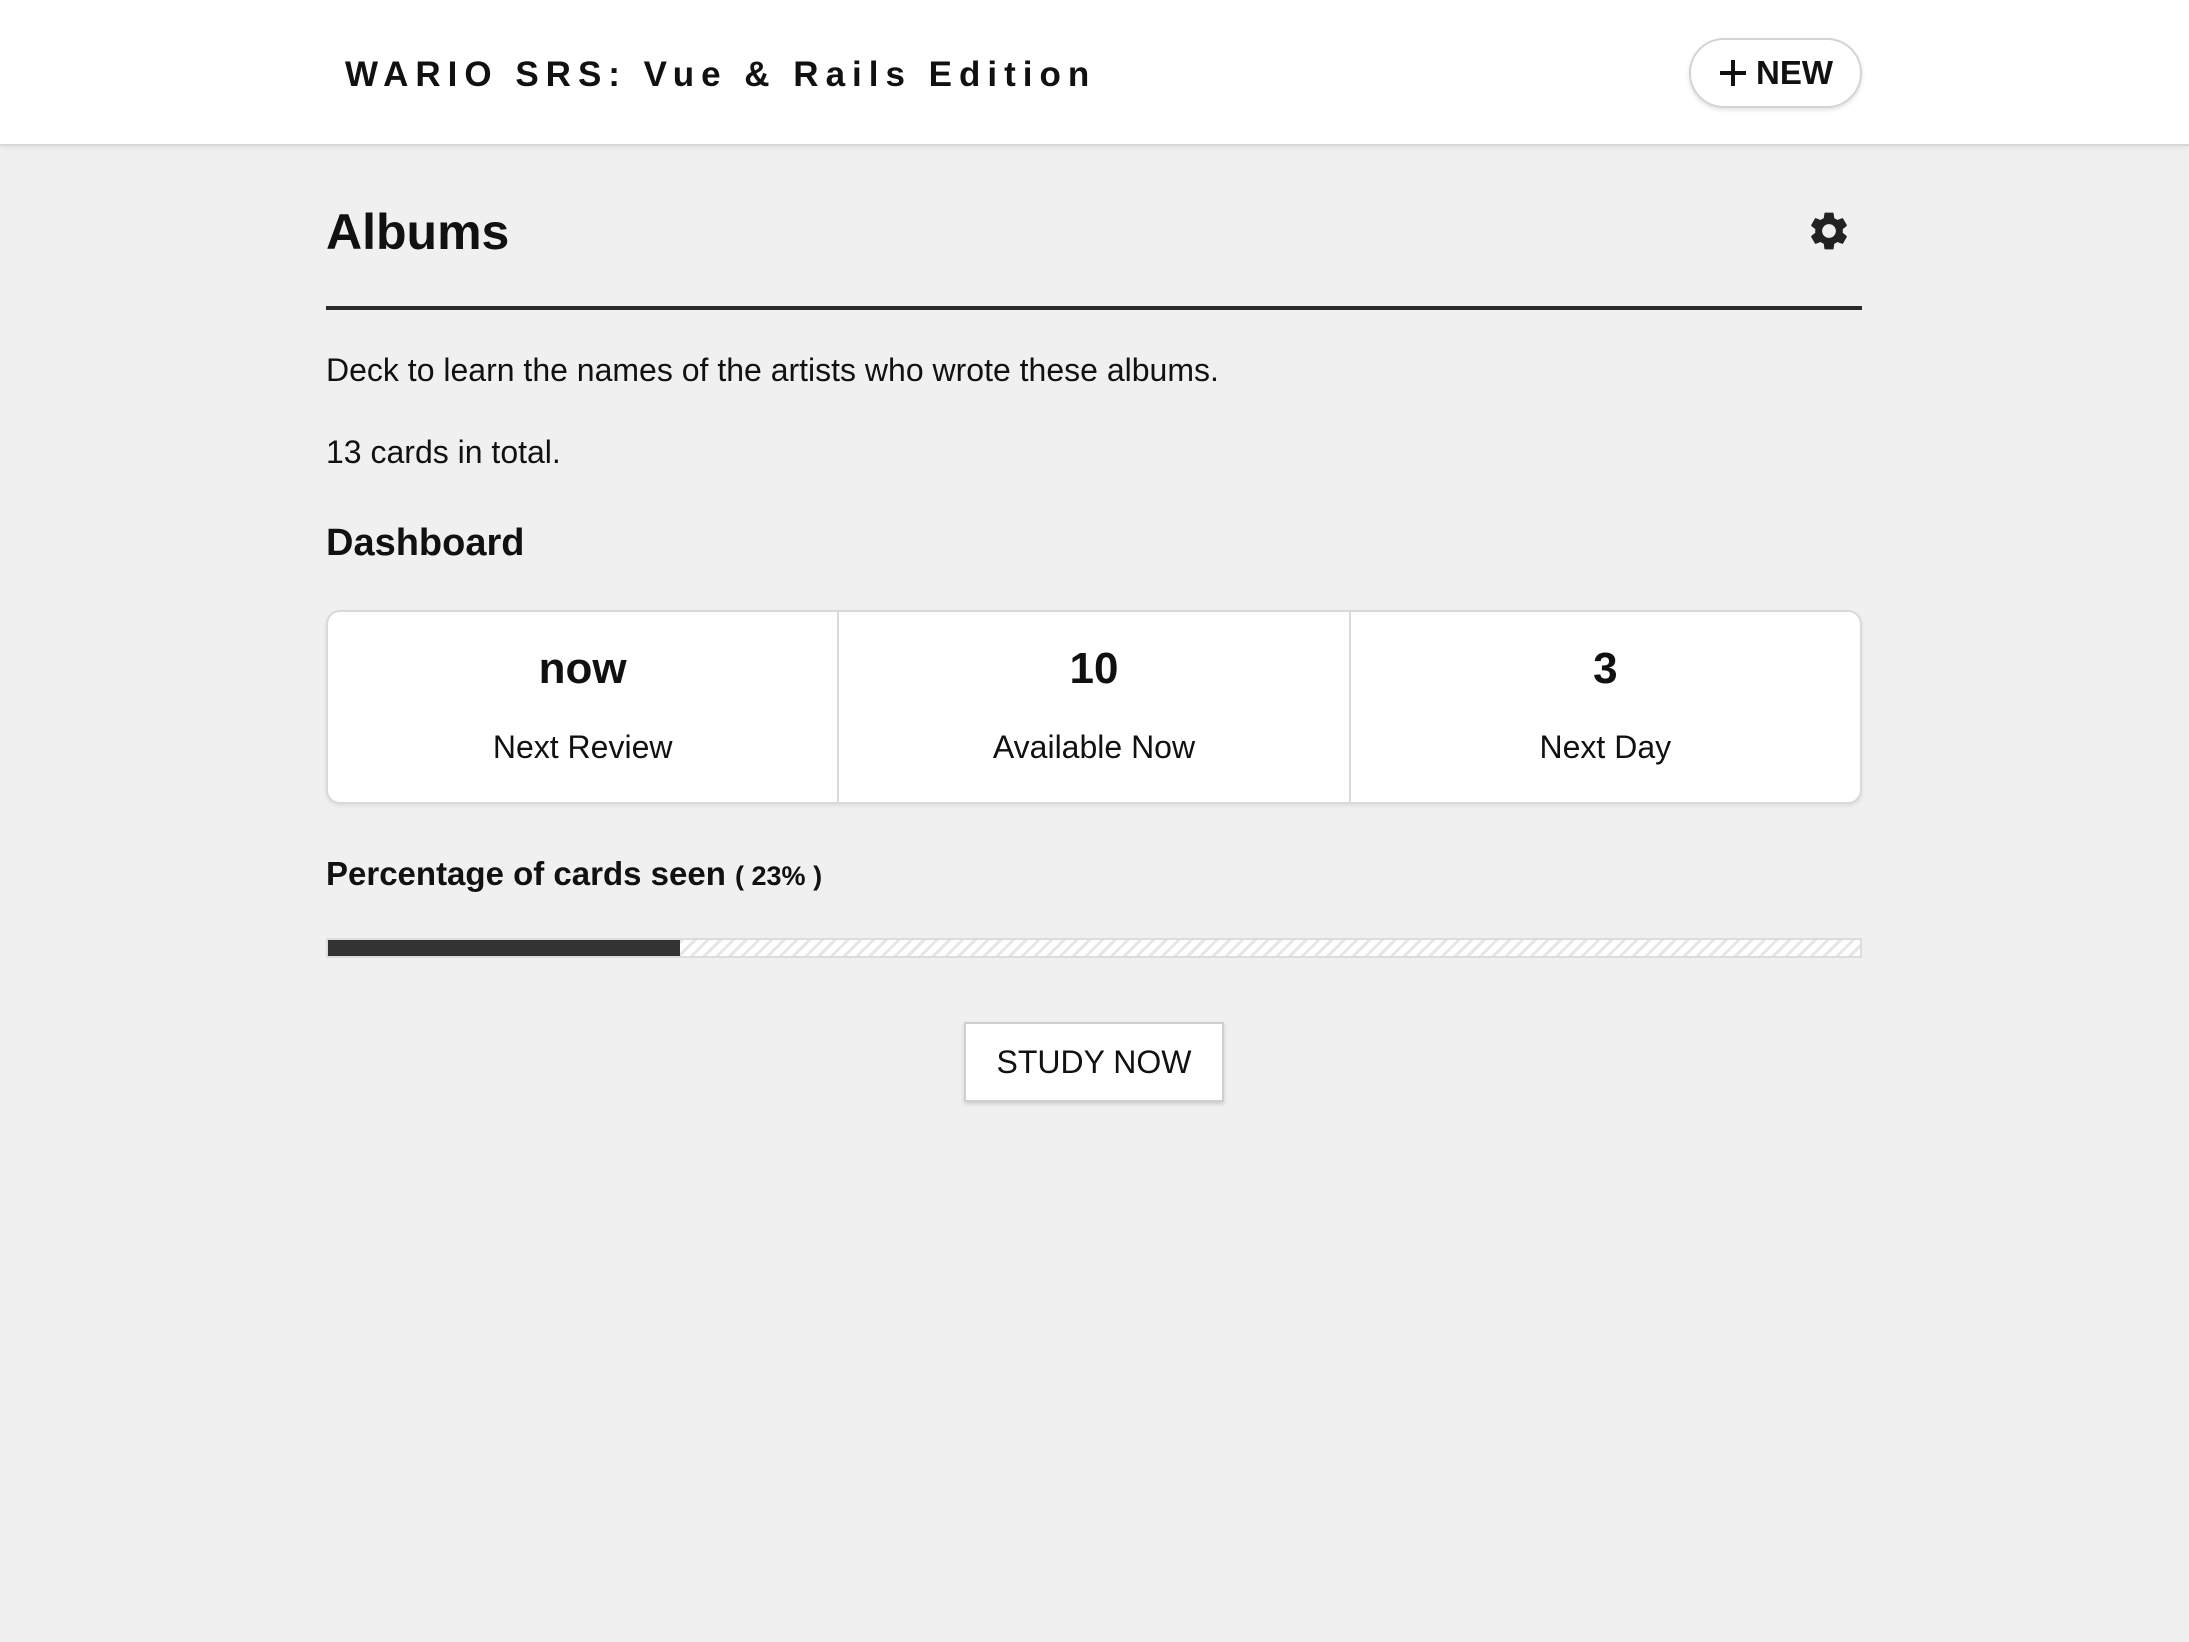 The width and height of the screenshot is (2189, 1642). I want to click on progress-title: Percentage of cards seen ( 23% ), so click(574, 875).